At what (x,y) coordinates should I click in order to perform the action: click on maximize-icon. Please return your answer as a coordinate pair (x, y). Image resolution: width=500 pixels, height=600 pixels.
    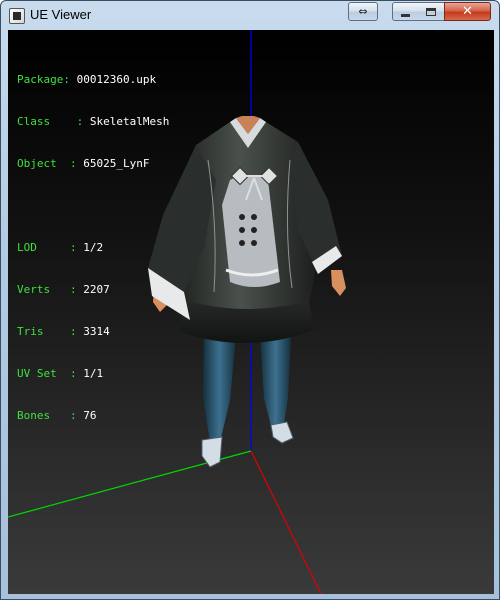
    Looking at the image, I should click on (431, 11).